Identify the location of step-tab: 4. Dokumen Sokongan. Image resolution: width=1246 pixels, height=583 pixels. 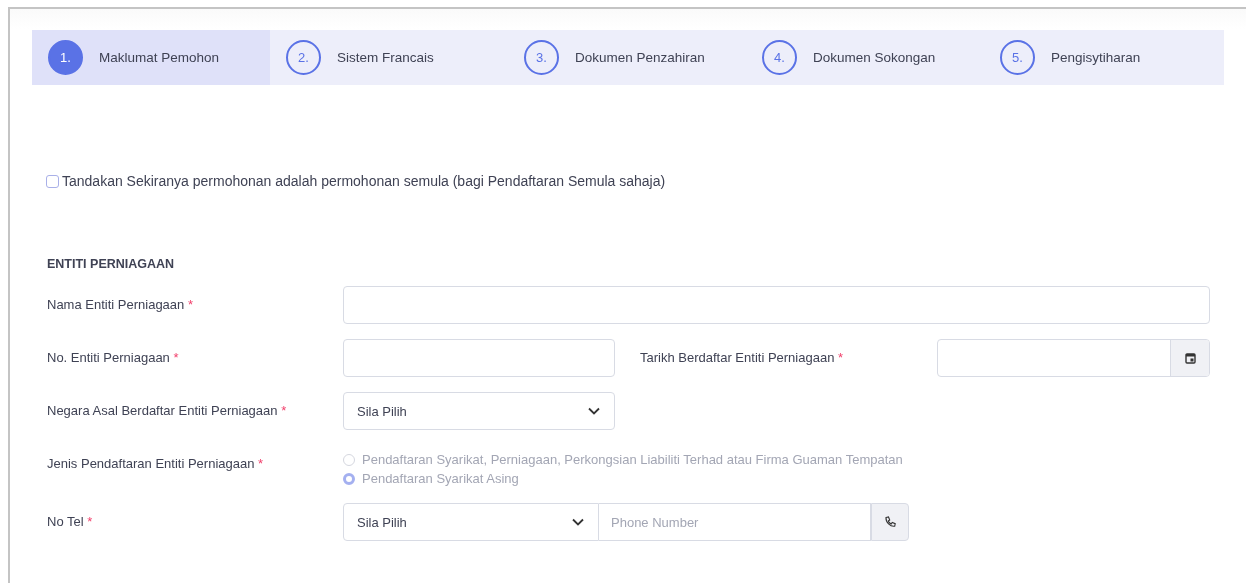
(865, 57).